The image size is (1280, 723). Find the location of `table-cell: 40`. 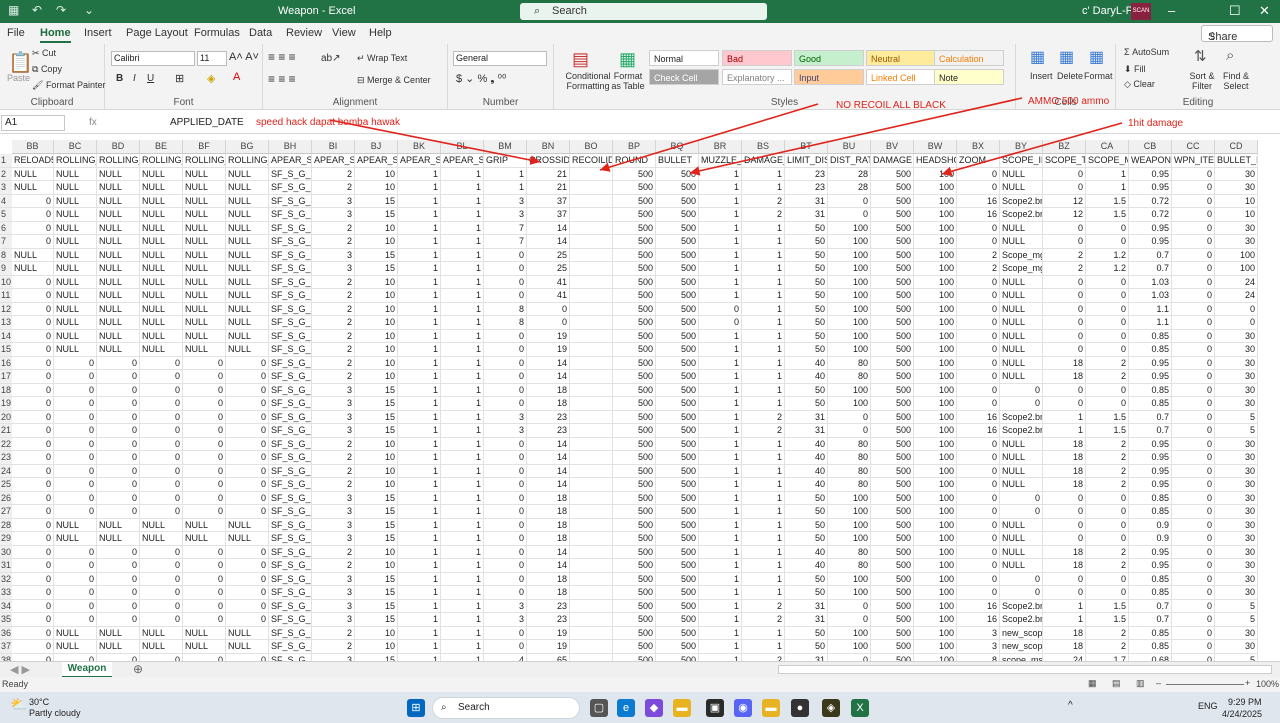

table-cell: 40 is located at coordinates (806, 458).